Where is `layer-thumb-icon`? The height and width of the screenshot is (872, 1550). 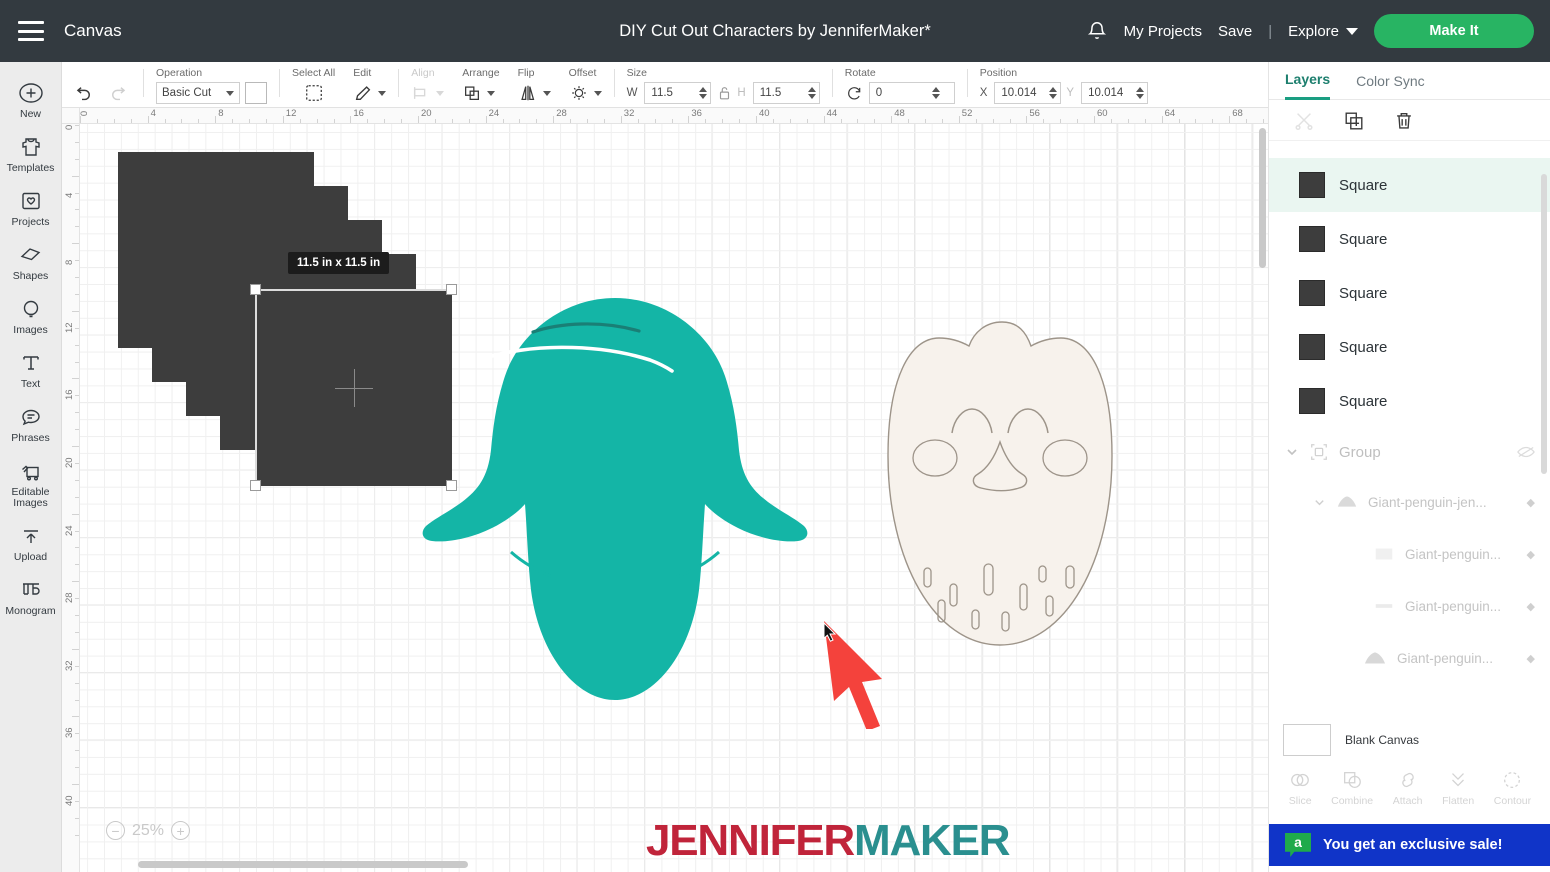 layer-thumb-icon is located at coordinates (1384, 554).